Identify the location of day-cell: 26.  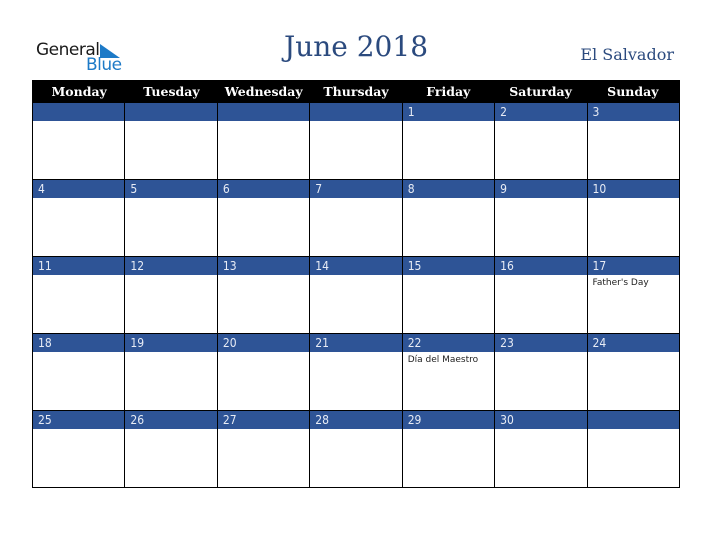
(170, 448).